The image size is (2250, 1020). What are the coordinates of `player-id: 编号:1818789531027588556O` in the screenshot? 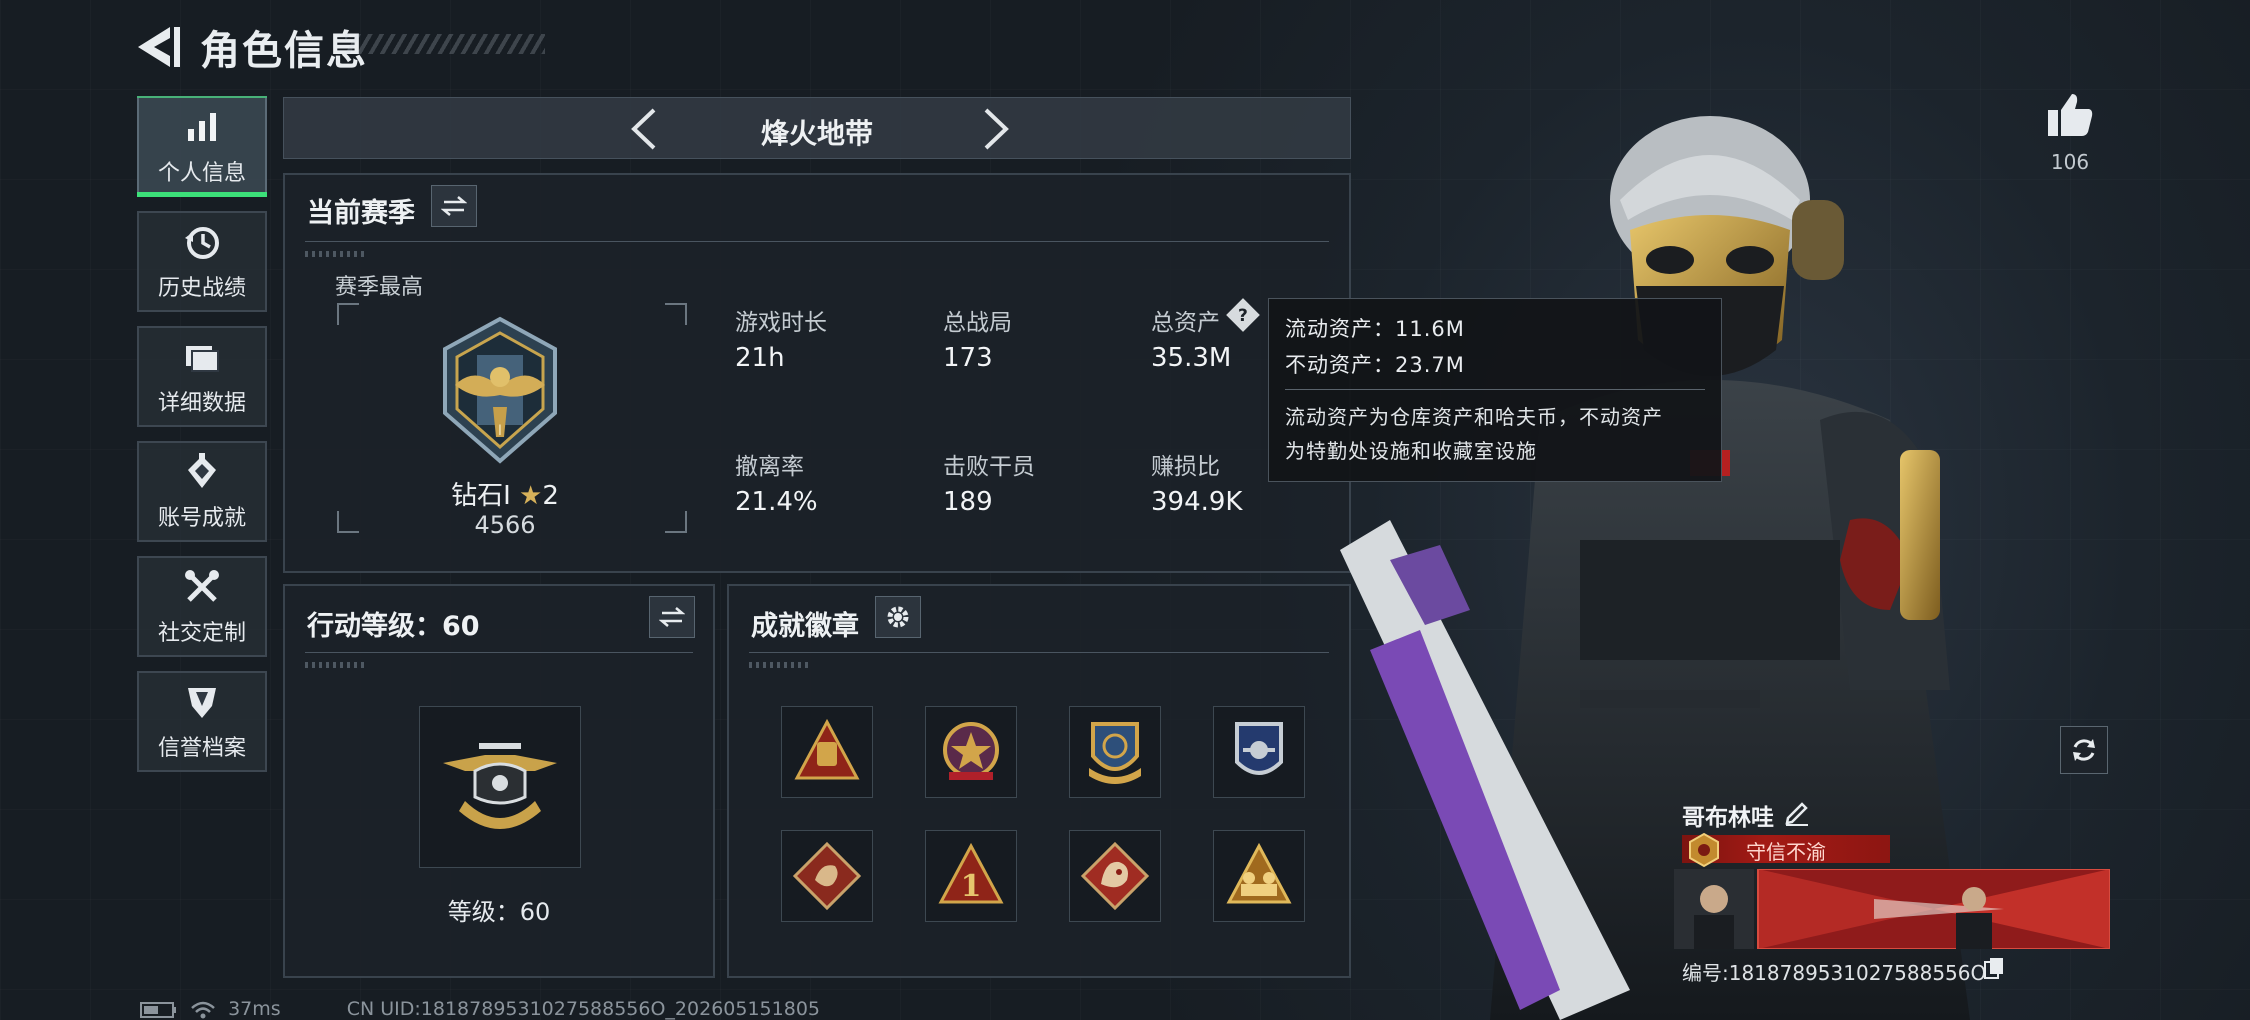 It's located at (1834, 973).